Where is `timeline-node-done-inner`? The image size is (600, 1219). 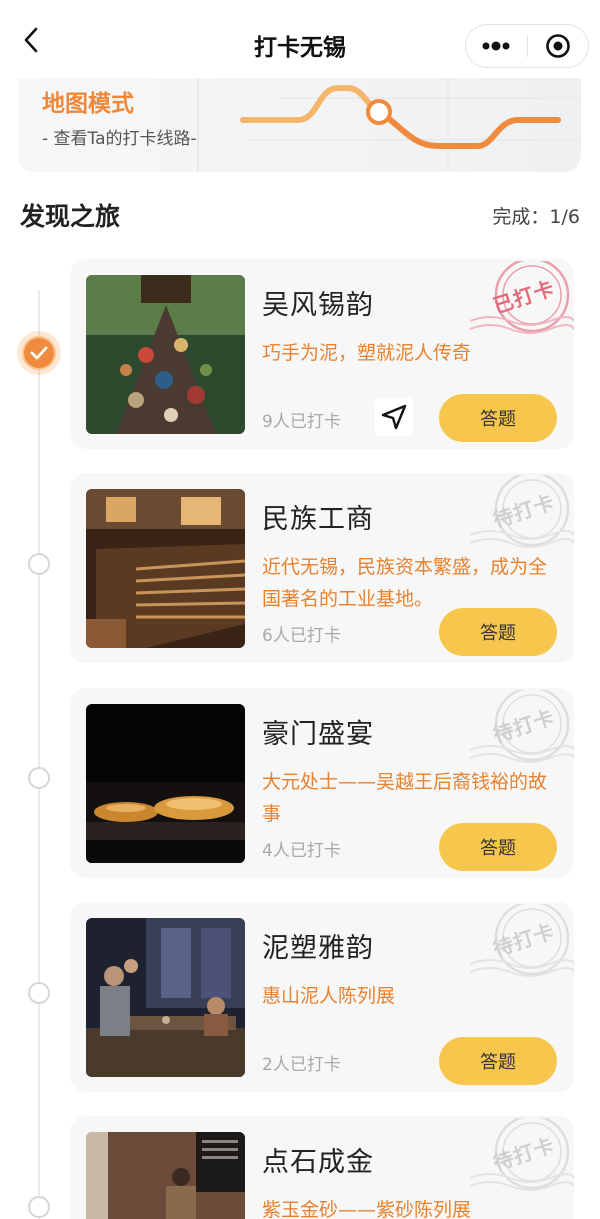
timeline-node-done-inner is located at coordinates (39, 353).